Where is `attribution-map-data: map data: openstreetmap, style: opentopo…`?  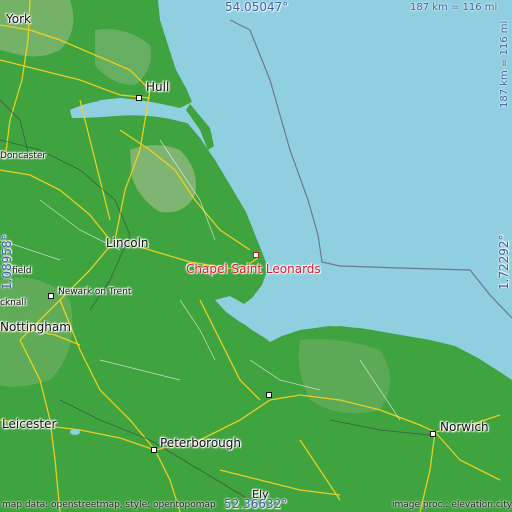
attribution-map-data: map data: openstreetmap, style: opentopo… is located at coordinates (109, 505).